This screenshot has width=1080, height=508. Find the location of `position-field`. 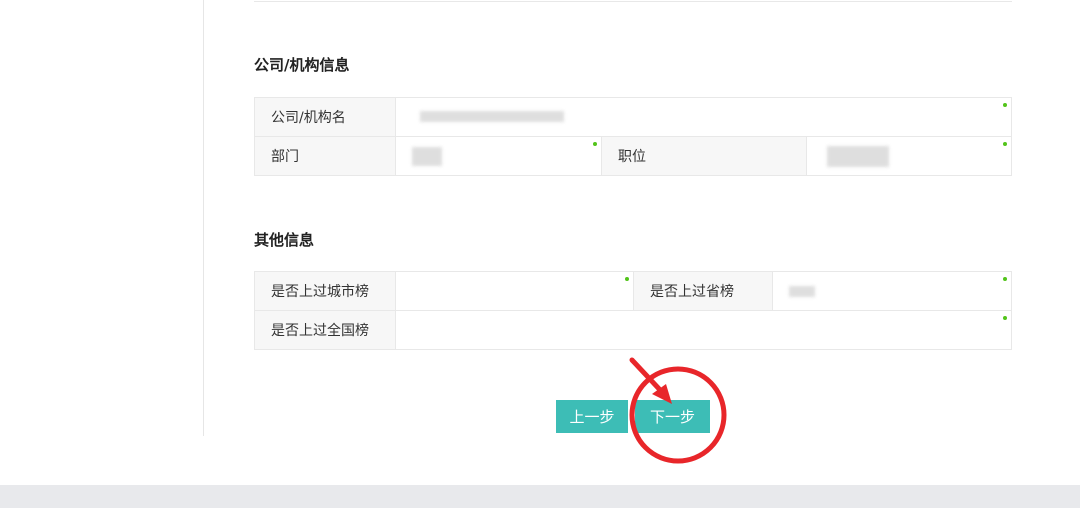

position-field is located at coordinates (909, 156).